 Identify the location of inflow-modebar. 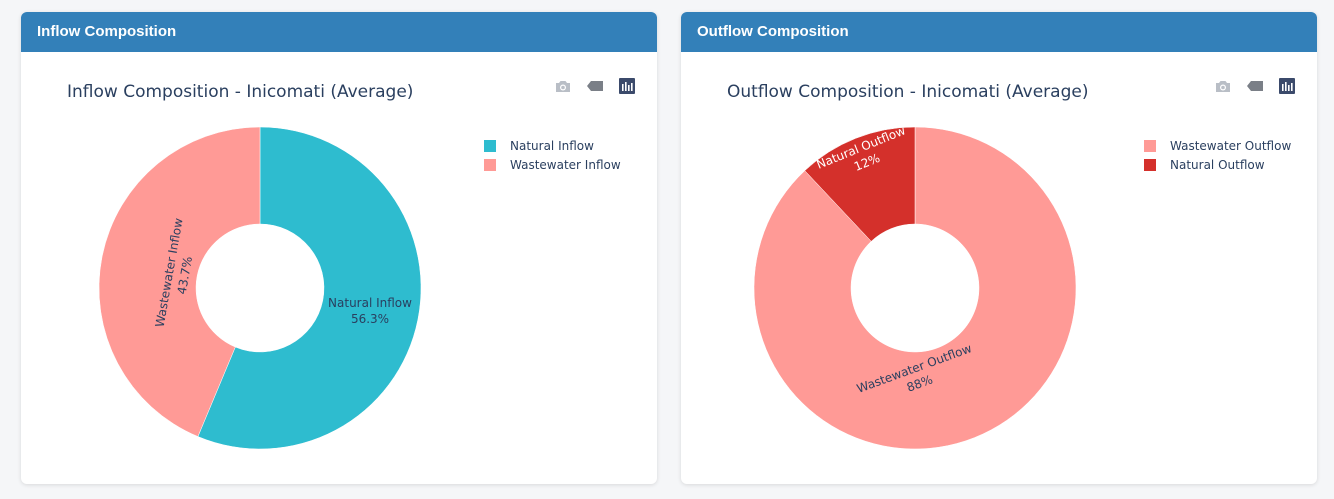
(595, 86).